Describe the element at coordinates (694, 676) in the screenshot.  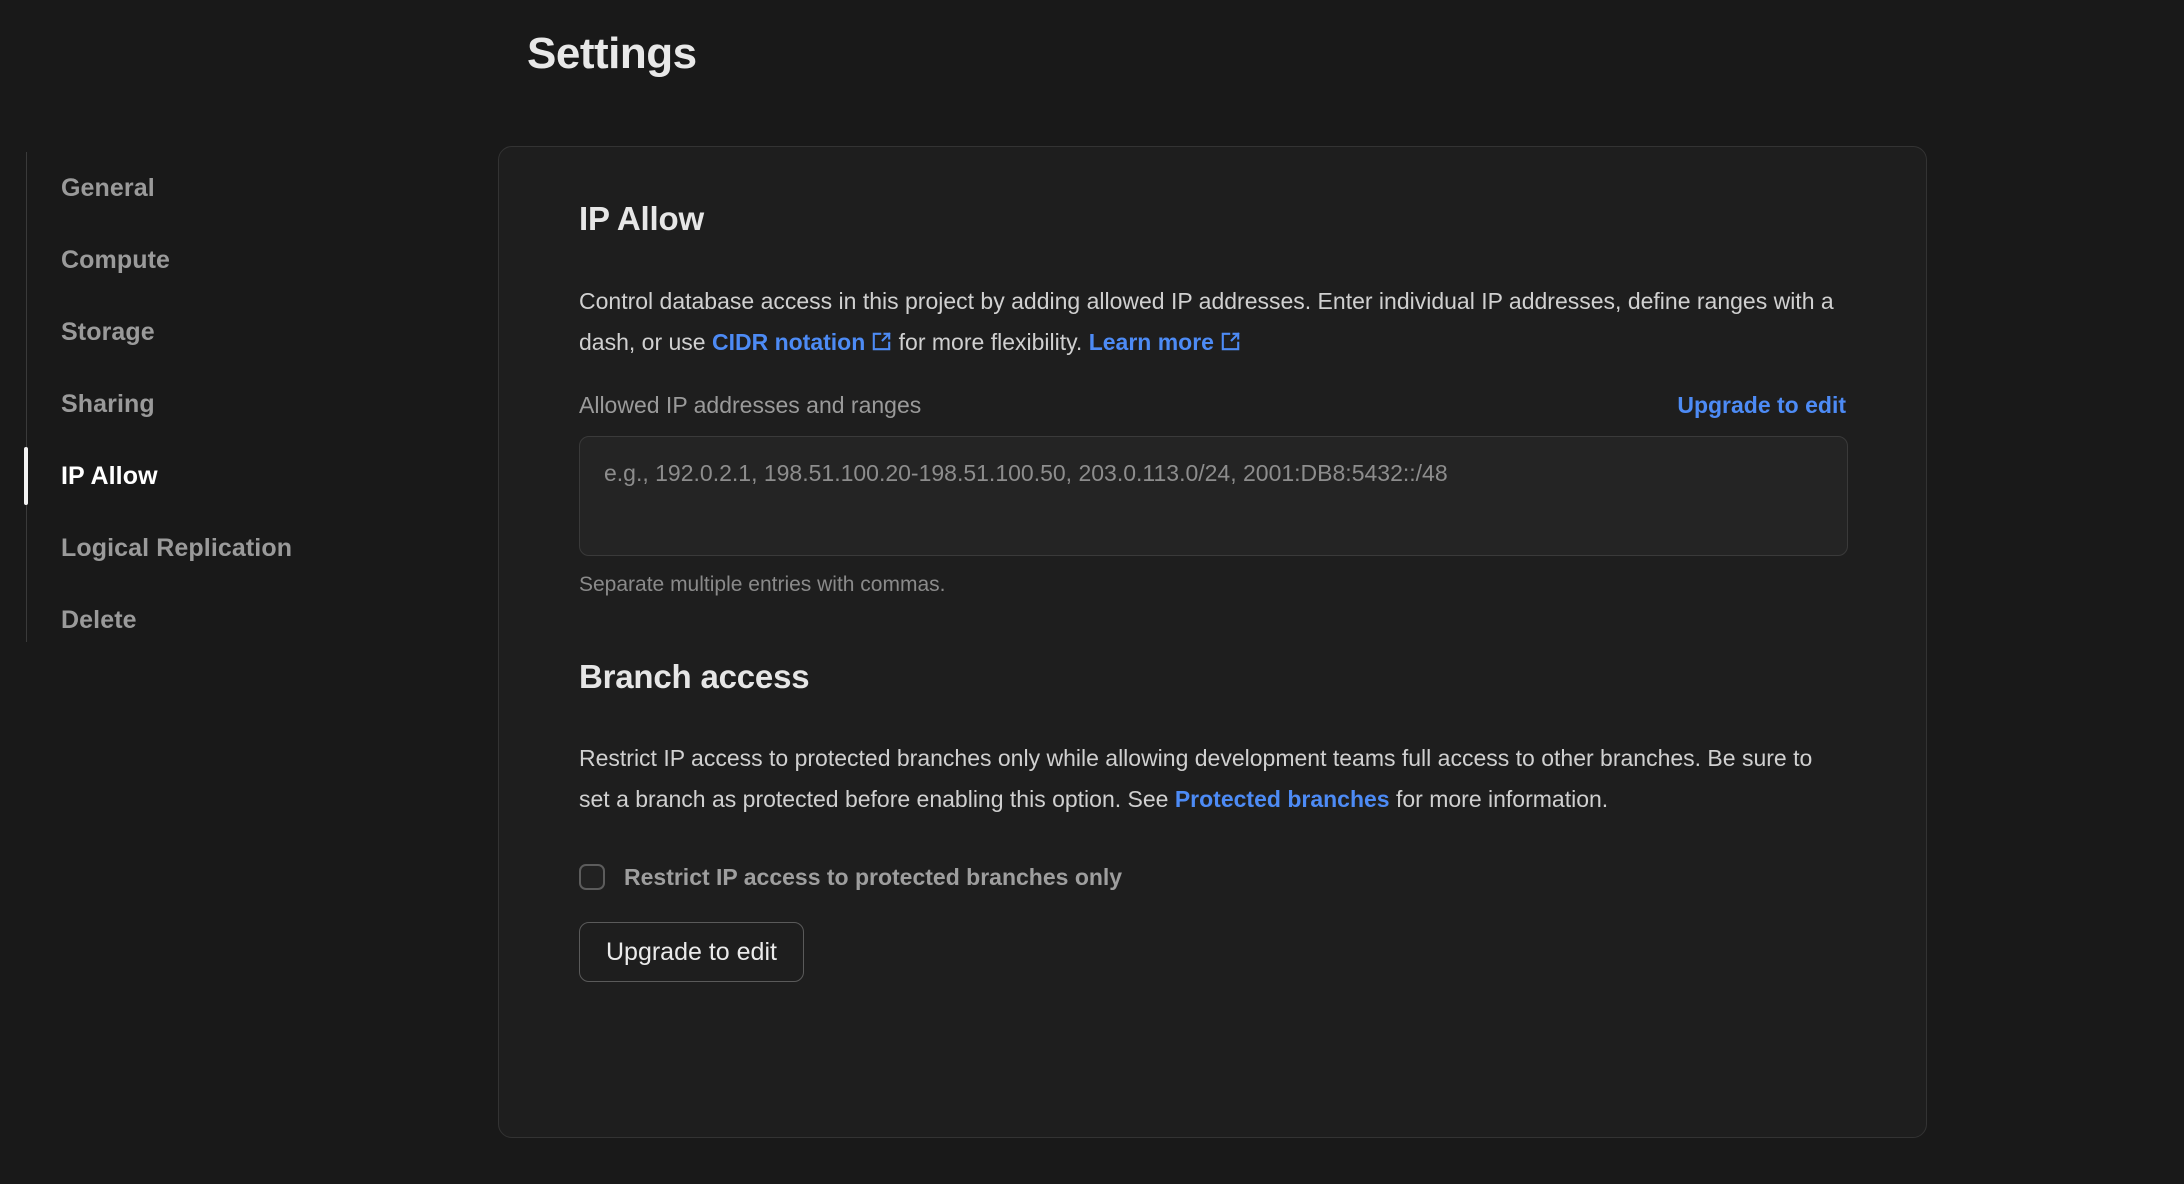
I see `branch-access-heading: Branch access` at that location.